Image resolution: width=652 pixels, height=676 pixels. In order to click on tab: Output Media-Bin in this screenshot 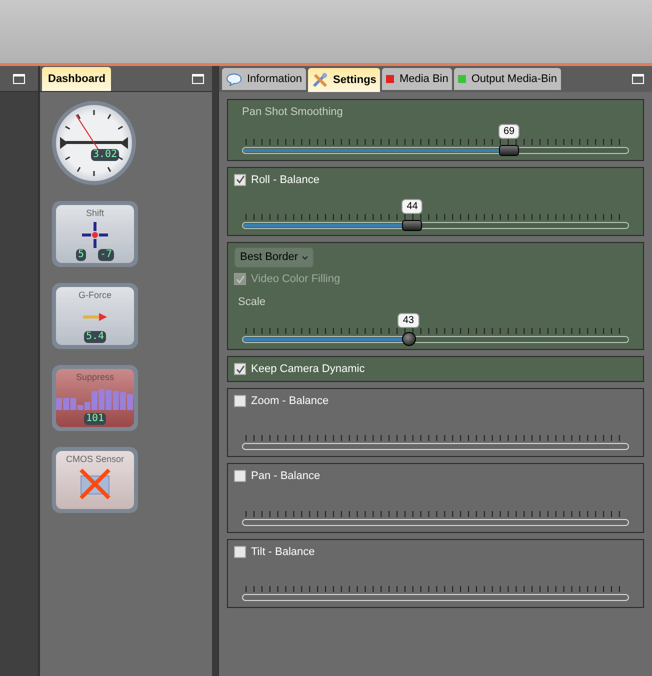, I will do `click(507, 79)`.